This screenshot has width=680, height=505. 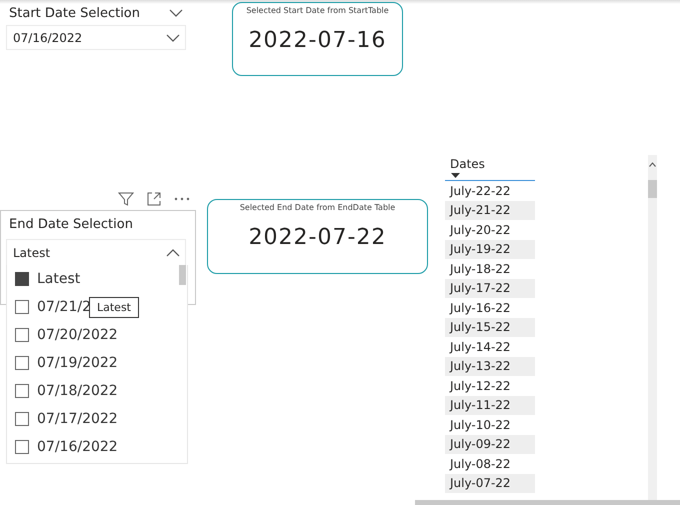 I want to click on card-value: 2022-07-22, so click(x=317, y=237).